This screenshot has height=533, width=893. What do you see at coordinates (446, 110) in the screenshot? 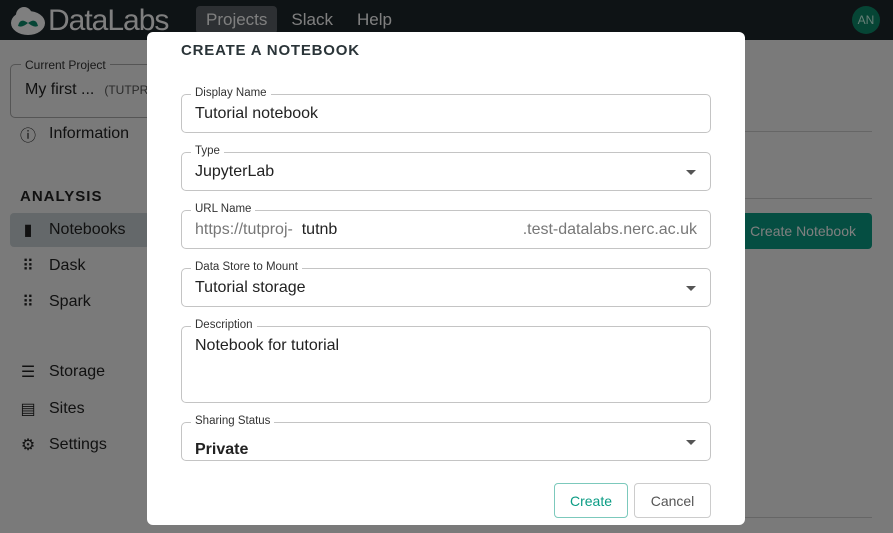
I see `display-name-field: Display Name Tutorial notebook` at bounding box center [446, 110].